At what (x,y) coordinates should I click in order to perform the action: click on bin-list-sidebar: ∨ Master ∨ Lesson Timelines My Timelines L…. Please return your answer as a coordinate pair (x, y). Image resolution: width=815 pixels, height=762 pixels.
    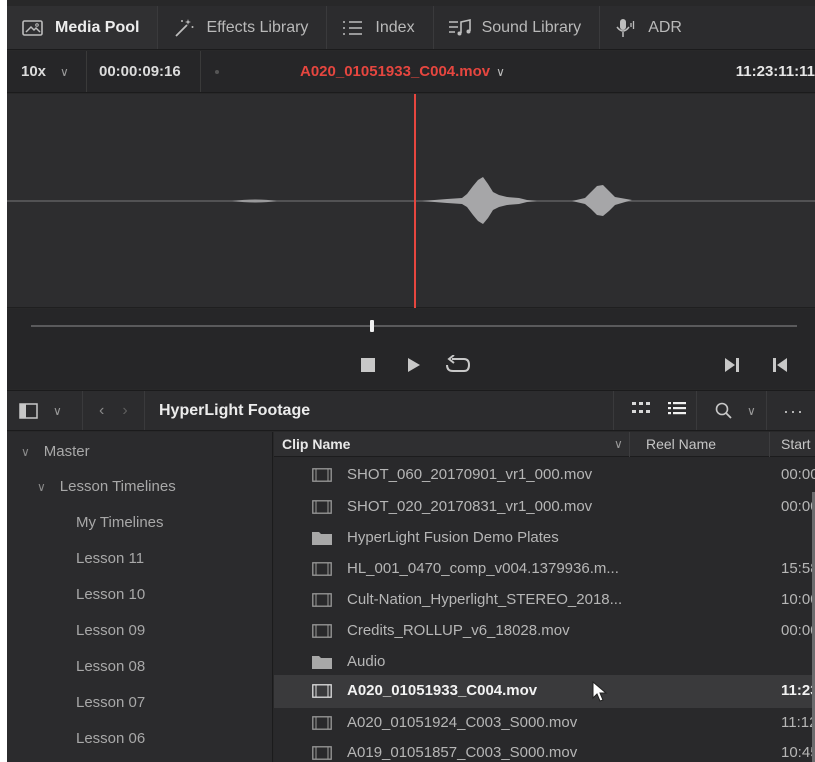
    Looking at the image, I should click on (140, 597).